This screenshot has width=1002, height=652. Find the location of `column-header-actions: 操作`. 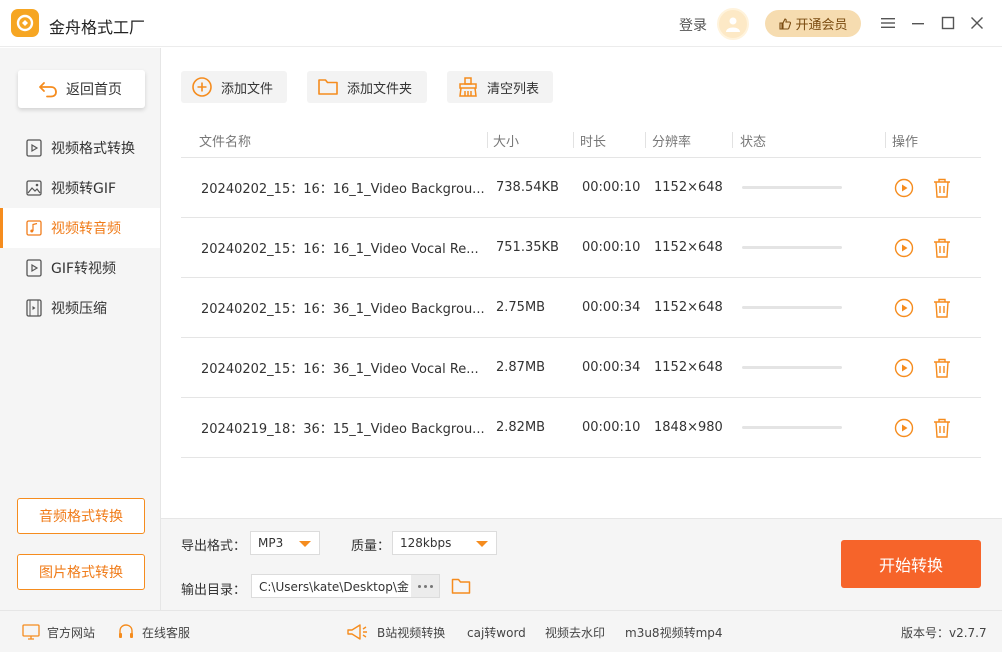

column-header-actions: 操作 is located at coordinates (905, 142).